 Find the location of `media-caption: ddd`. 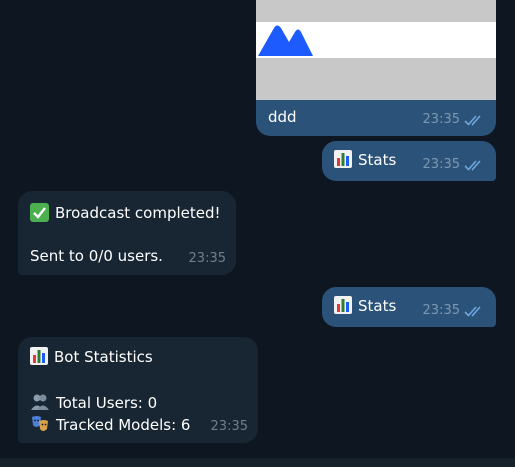

media-caption: ddd is located at coordinates (282, 117).